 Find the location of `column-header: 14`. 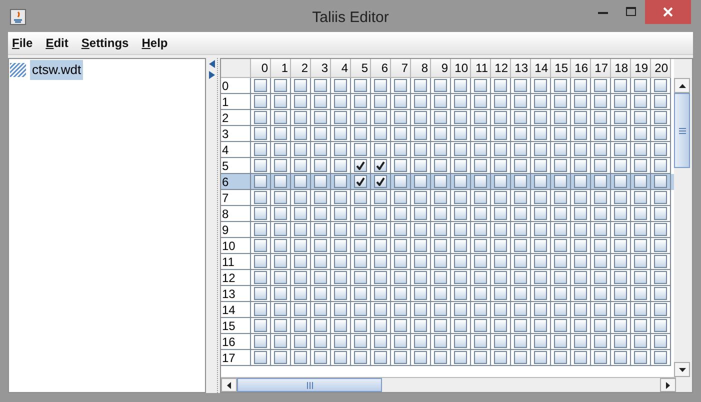

column-header: 14 is located at coordinates (541, 68).